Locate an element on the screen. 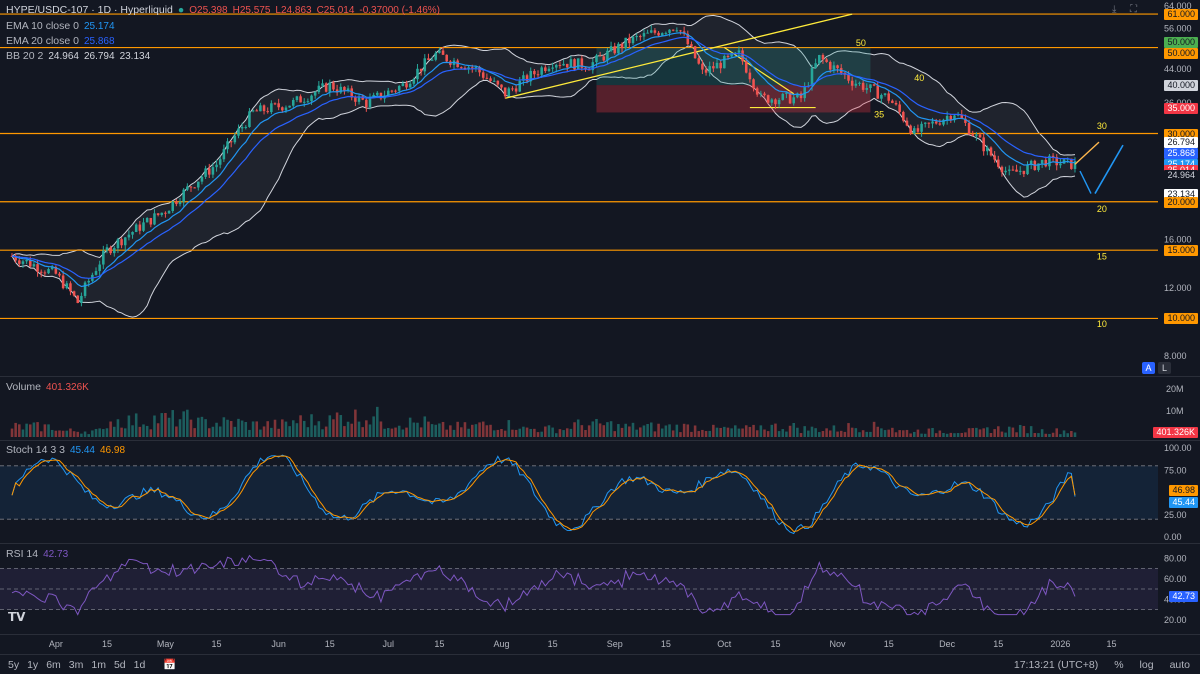  stoch-legend: Stoch 14 3 3 45.44 46.98 is located at coordinates (65, 450).